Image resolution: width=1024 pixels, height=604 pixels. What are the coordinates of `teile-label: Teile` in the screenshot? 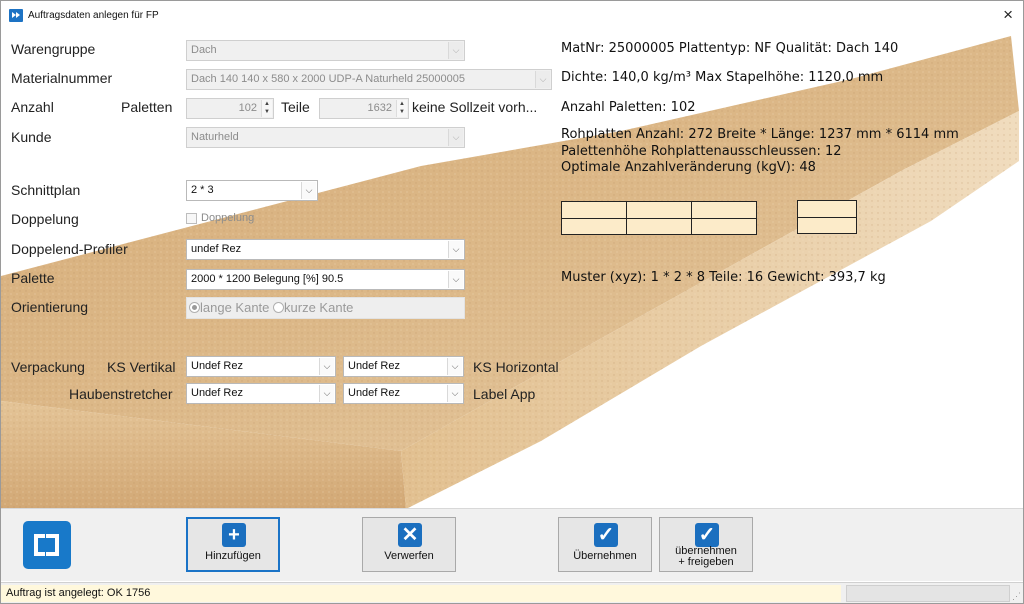 It's located at (295, 107).